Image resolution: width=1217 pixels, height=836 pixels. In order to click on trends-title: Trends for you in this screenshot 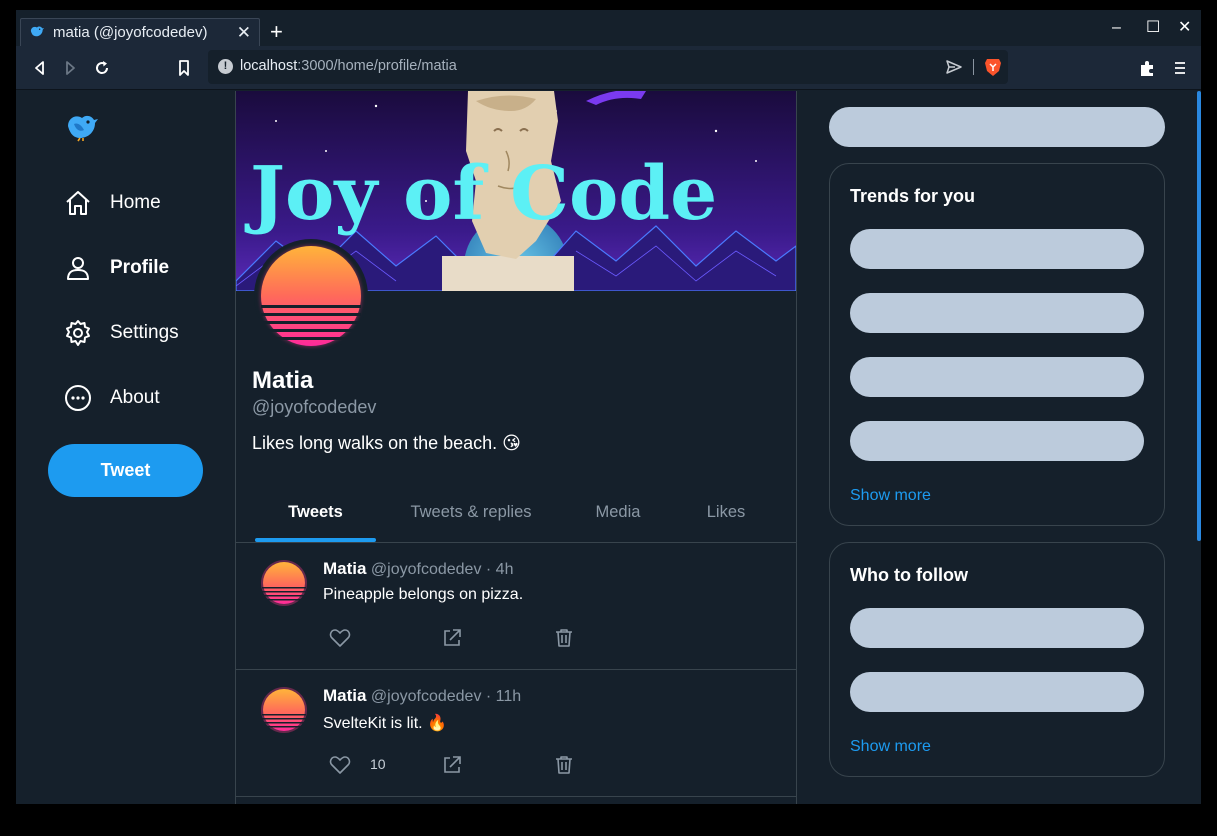, I will do `click(913, 196)`.